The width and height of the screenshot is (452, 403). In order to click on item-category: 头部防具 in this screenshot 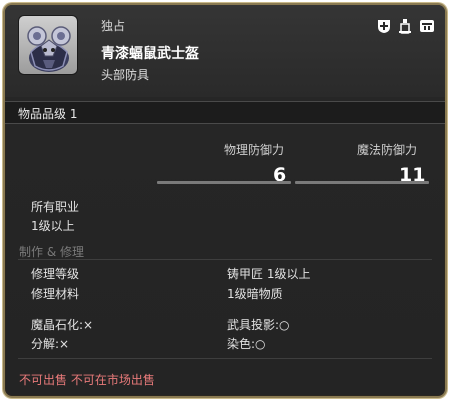, I will do `click(125, 75)`.